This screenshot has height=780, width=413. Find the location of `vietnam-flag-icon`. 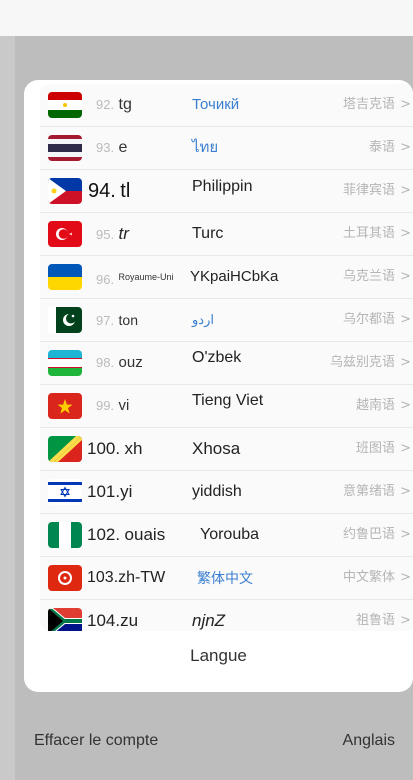

vietnam-flag-icon is located at coordinates (65, 406).